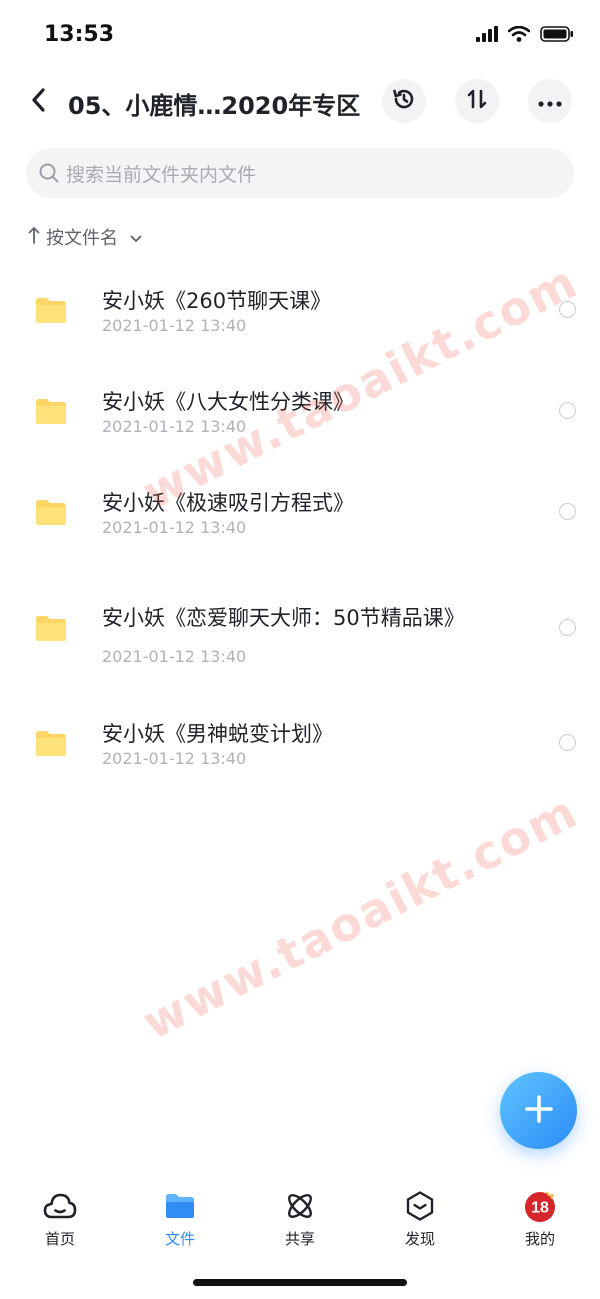 The image size is (600, 1299). I want to click on tab-label: 文件, so click(179, 1239).